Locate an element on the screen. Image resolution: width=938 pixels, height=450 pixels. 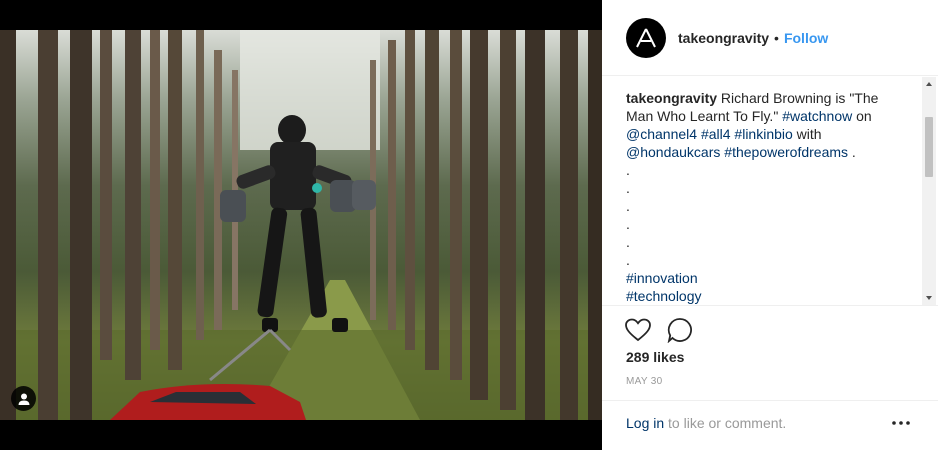
hashtag-all4: #all4 is located at coordinates (716, 134).